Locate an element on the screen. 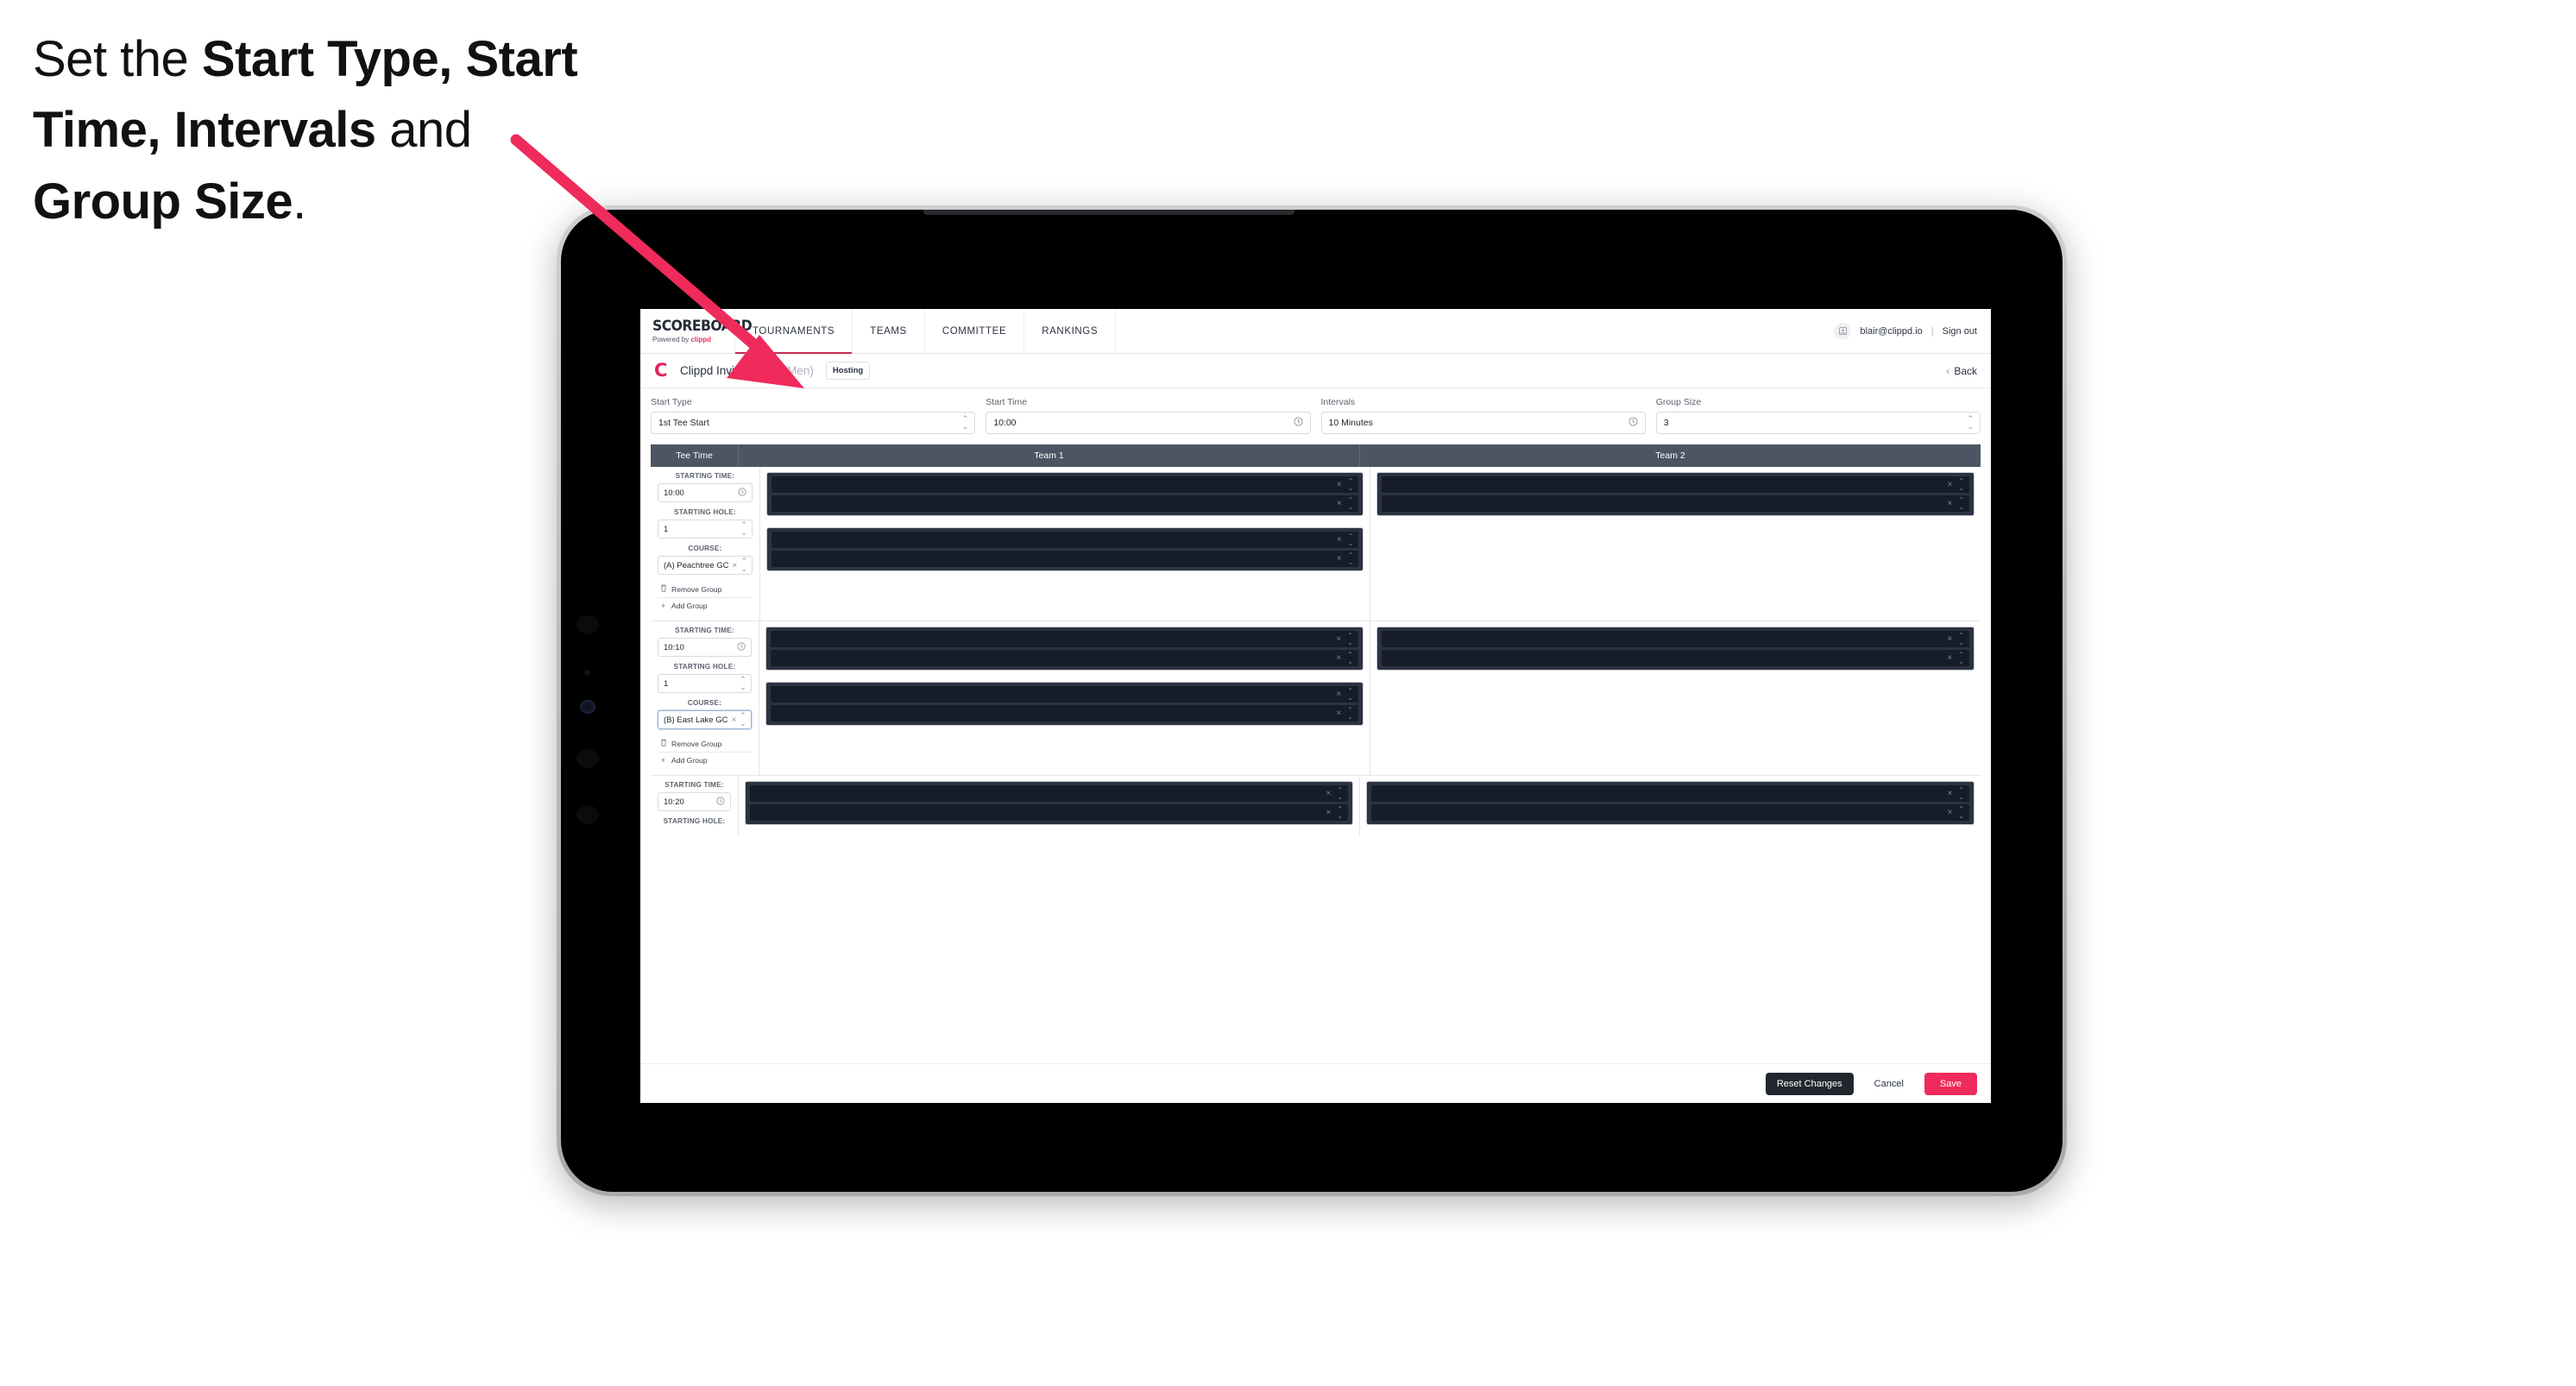  user-avatar-icon is located at coordinates (1843, 331).